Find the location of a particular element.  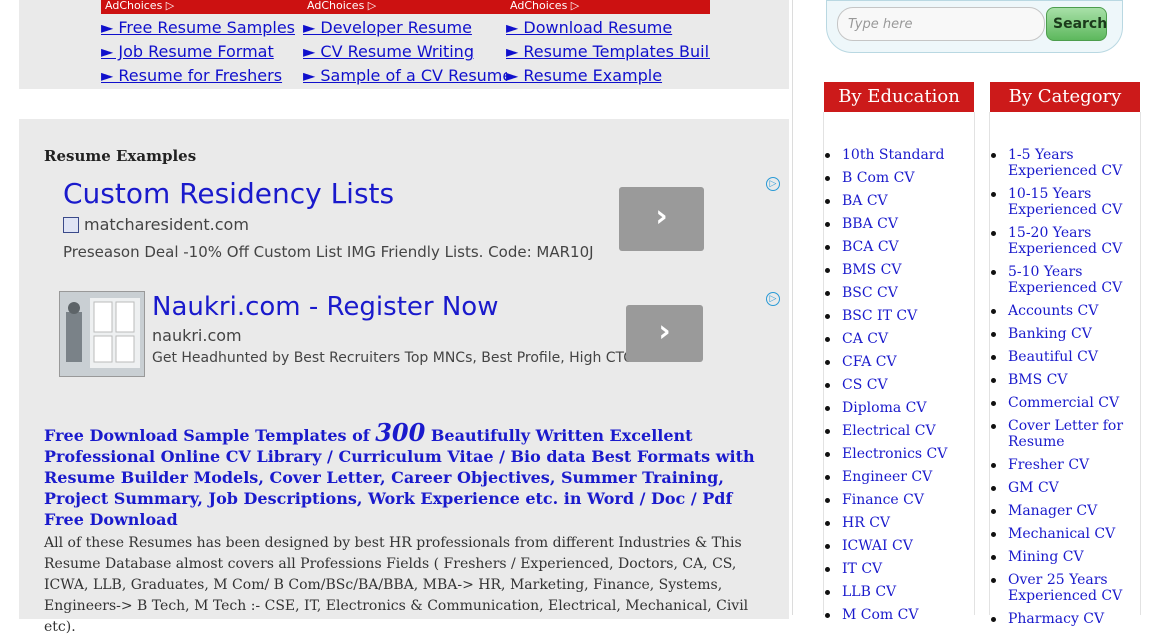

list-item: 1-5 Years Experienced CV is located at coordinates (1060, 163).